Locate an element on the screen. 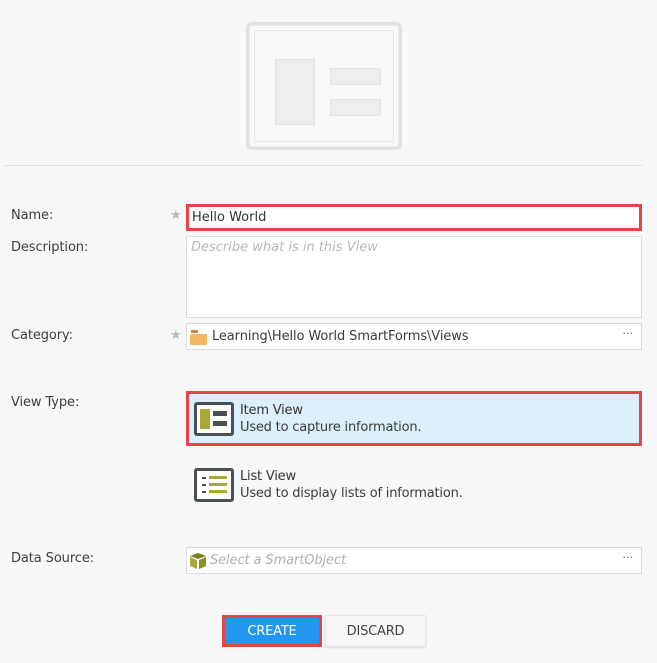 Image resolution: width=657 pixels, height=663 pixels. data-source-browse-button: ··· is located at coordinates (628, 557).